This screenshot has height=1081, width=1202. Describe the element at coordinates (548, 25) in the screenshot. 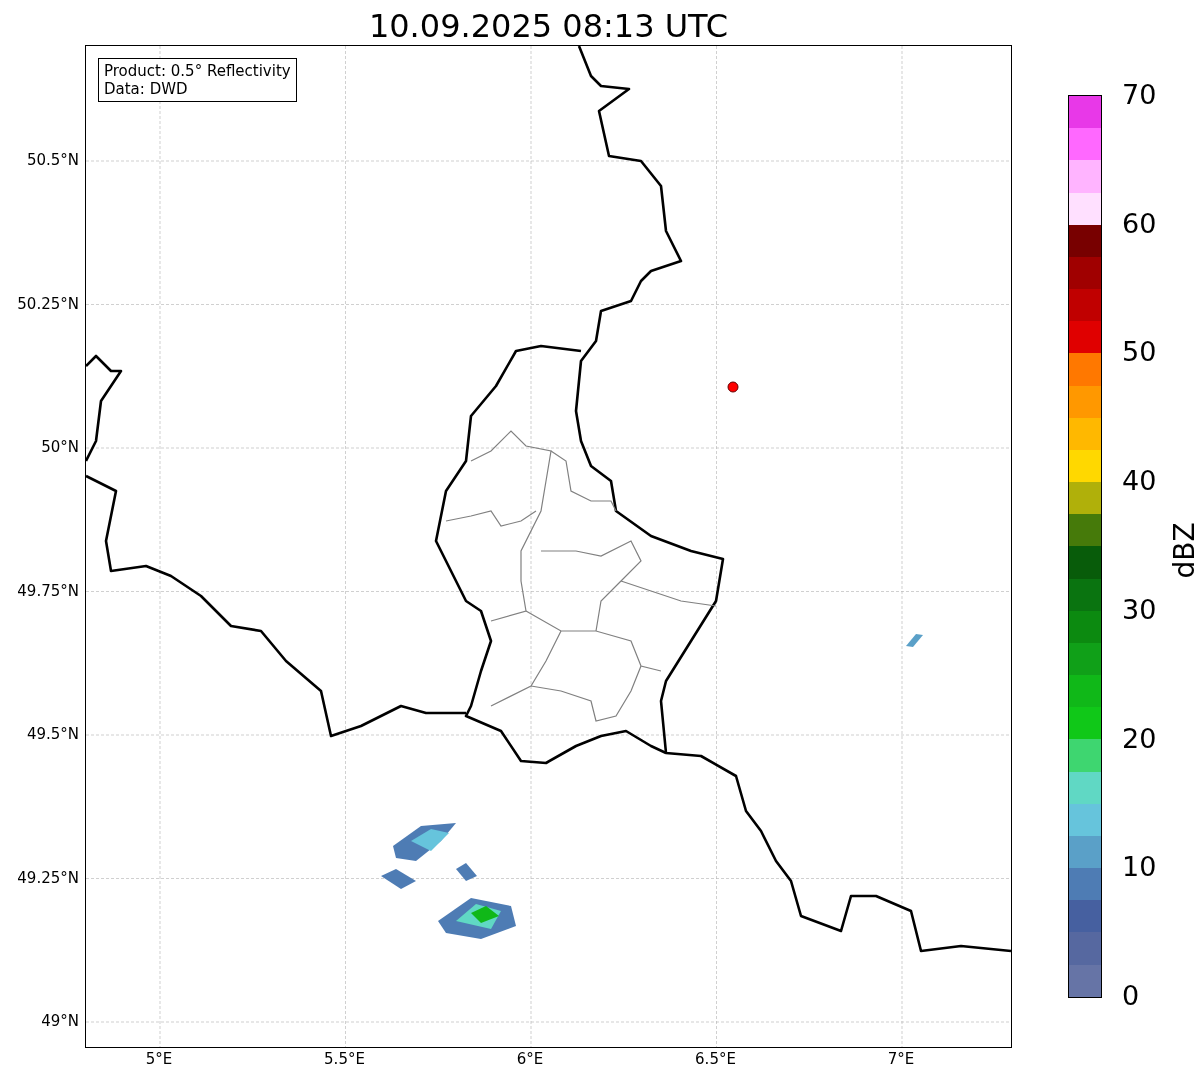

I see `chart-title: 10.09.2025 08:13 UTC` at that location.